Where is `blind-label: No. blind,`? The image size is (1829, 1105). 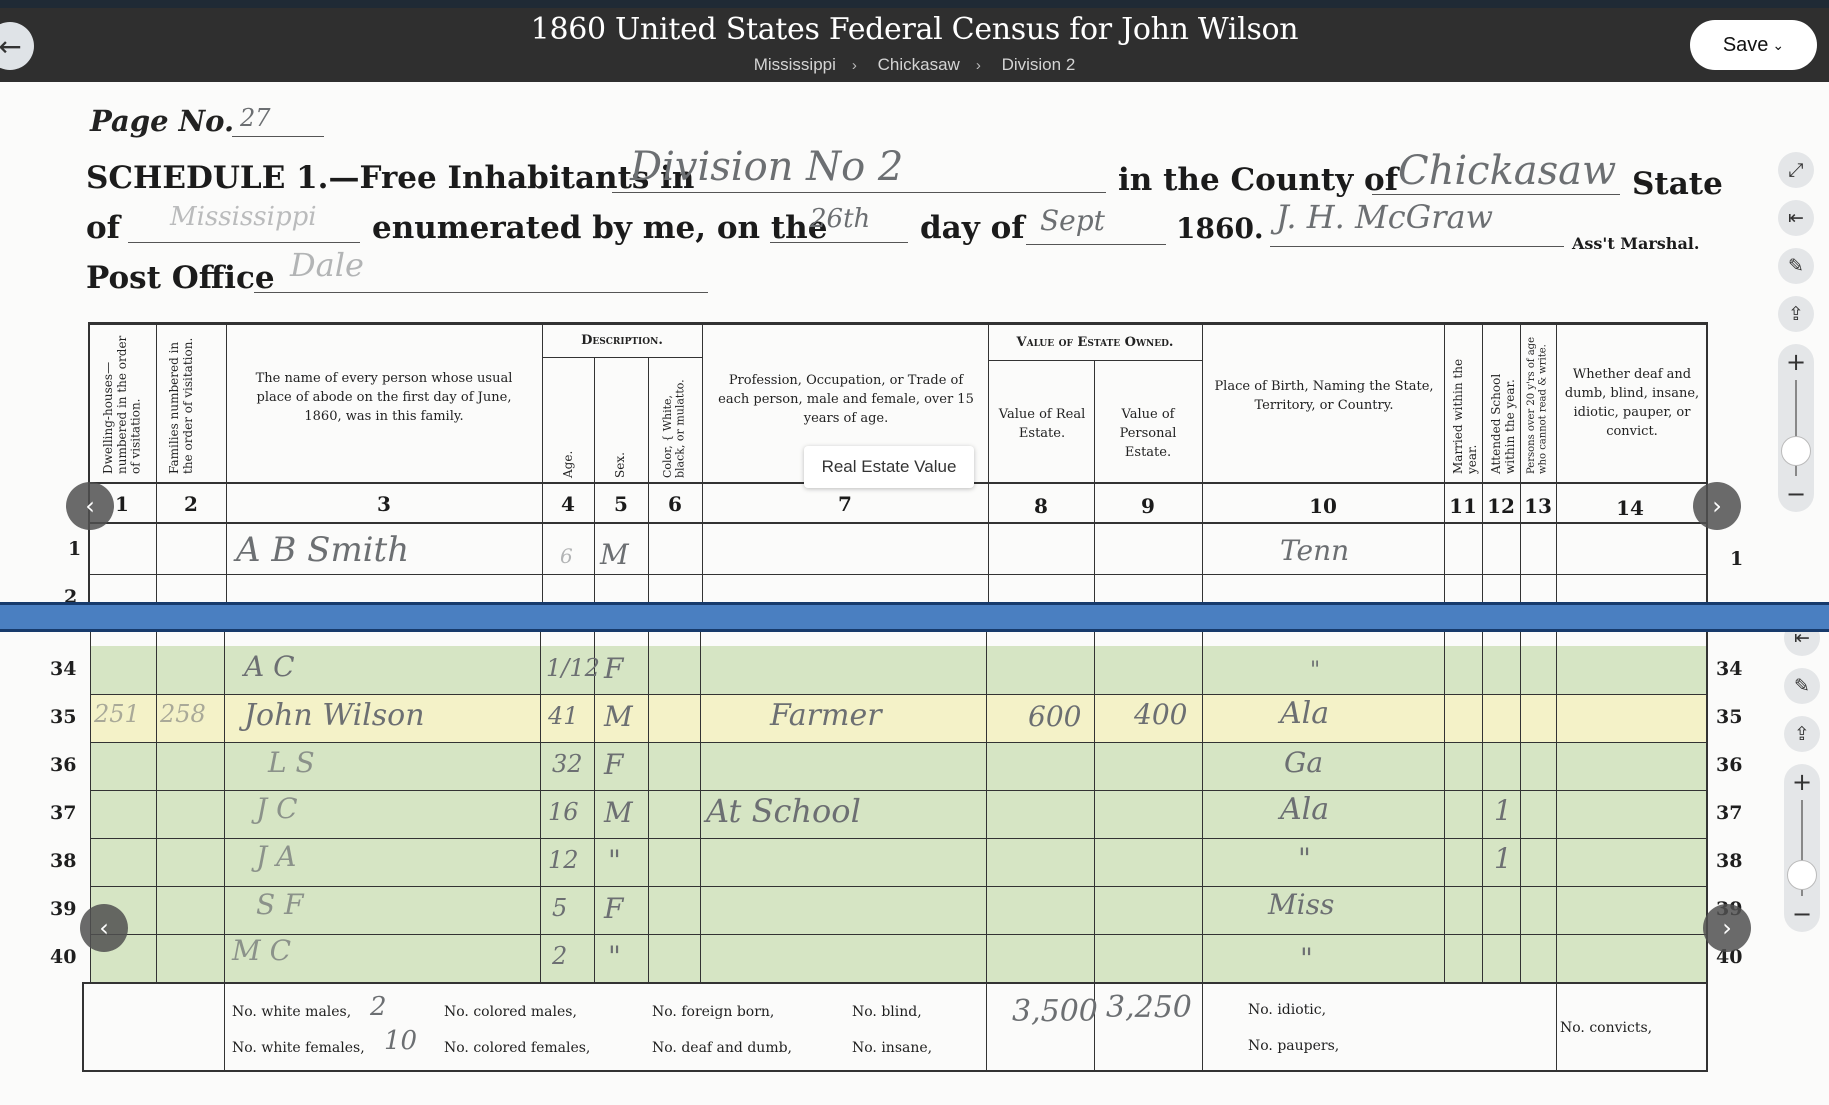
blind-label: No. blind, is located at coordinates (887, 1012).